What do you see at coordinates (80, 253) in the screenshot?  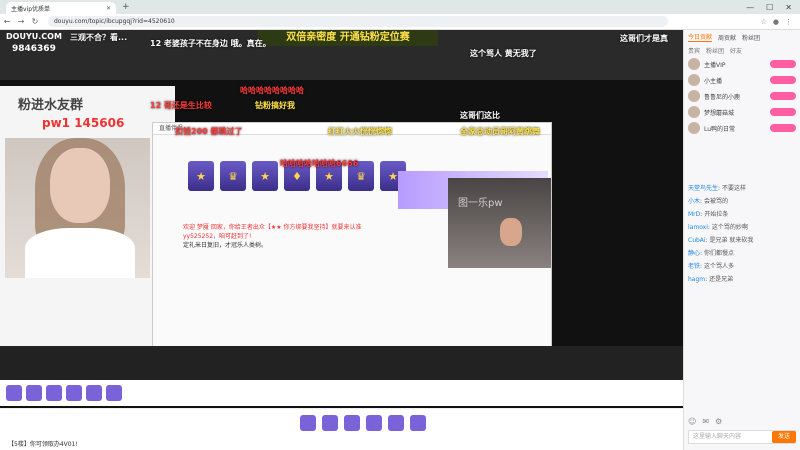 I see `streamer-body` at bounding box center [80, 253].